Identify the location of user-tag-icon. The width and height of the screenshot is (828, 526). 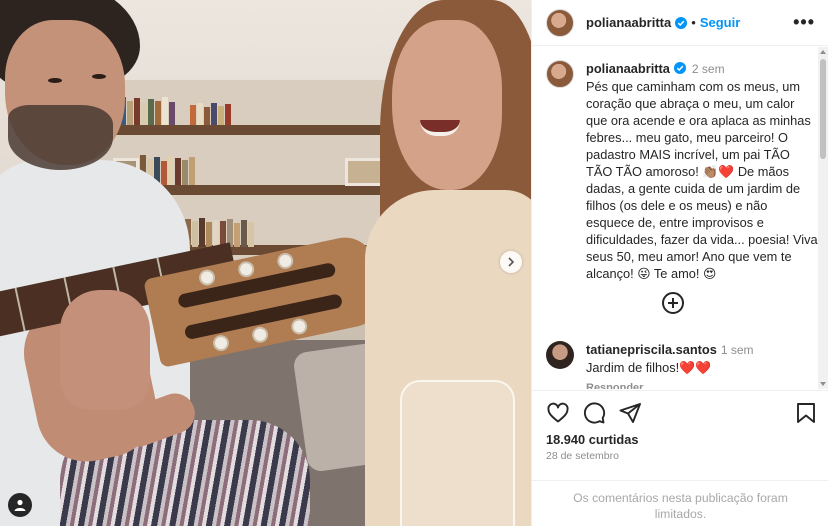
(20, 505).